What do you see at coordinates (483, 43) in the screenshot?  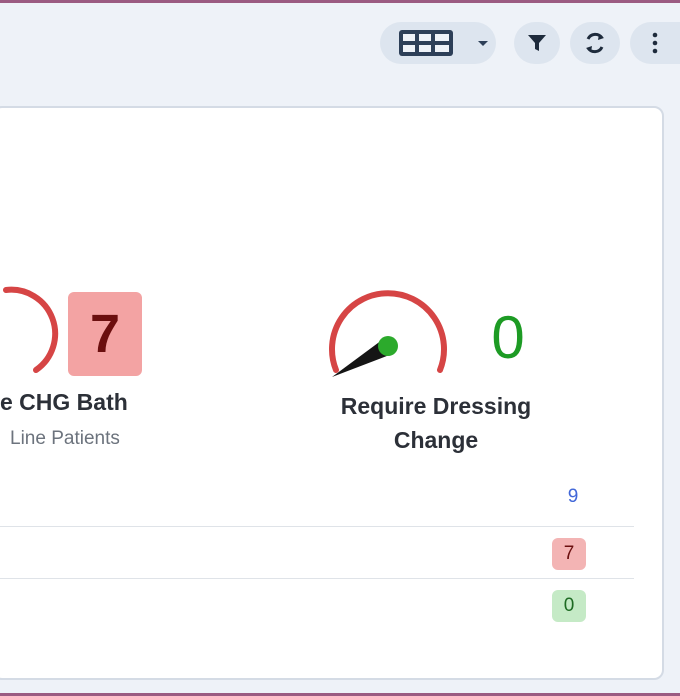 I see `chevron-down-icon` at bounding box center [483, 43].